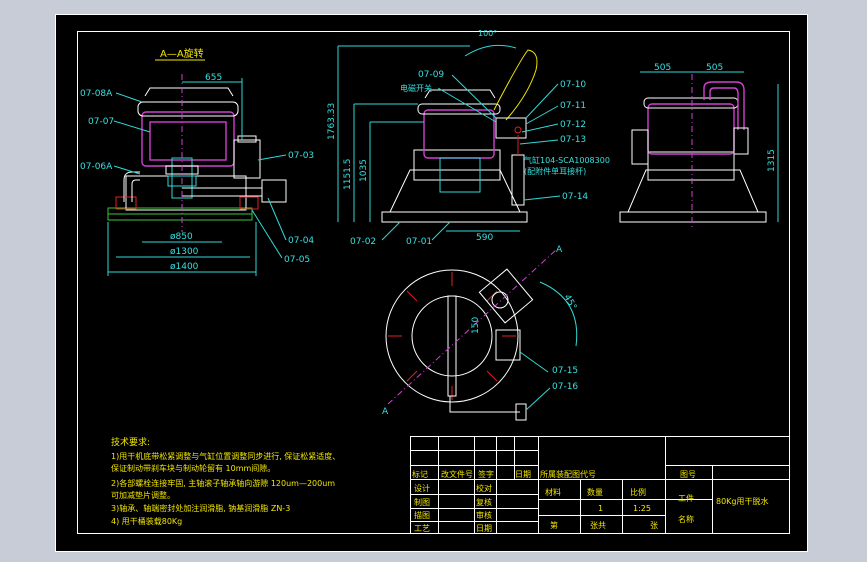 The image size is (867, 562). I want to click on tb-qty: 数量, so click(595, 492).